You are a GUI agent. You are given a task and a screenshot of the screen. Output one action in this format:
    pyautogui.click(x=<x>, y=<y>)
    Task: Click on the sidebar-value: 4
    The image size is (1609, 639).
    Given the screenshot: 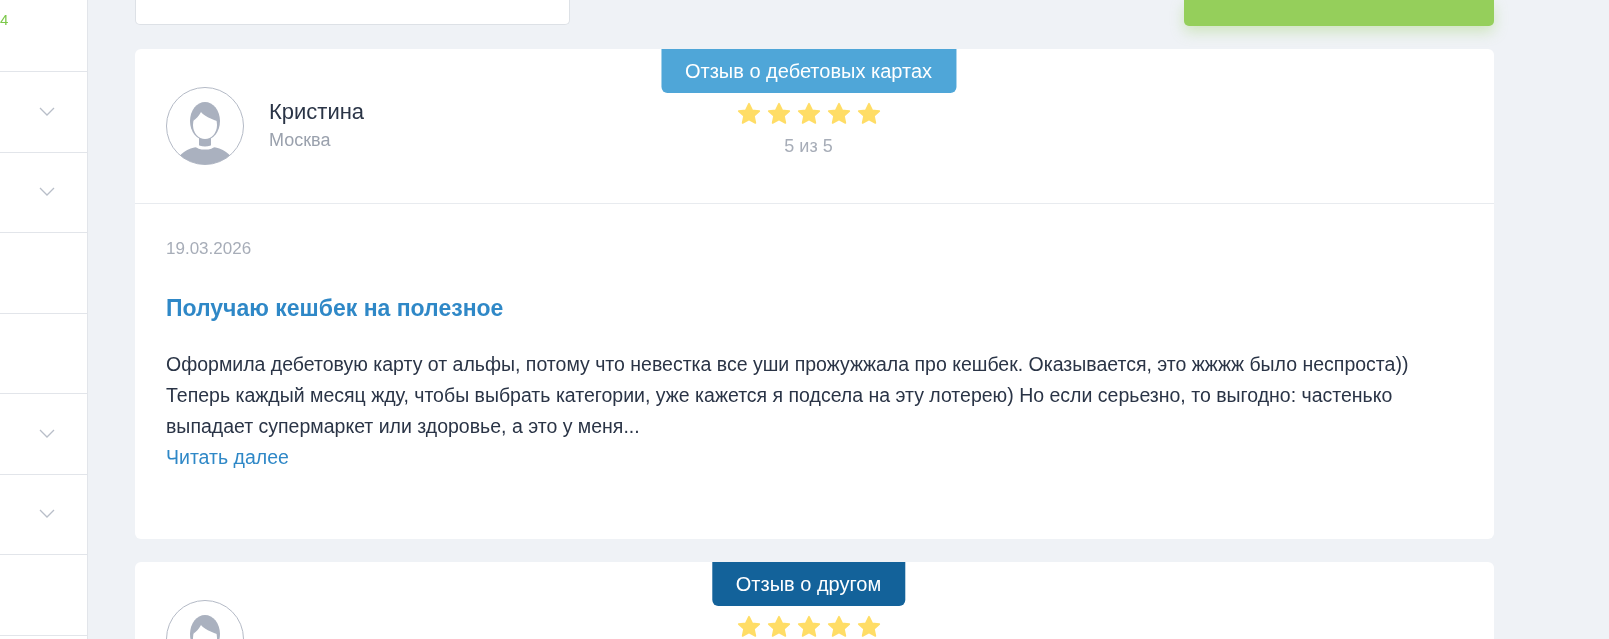 What is the action you would take?
    pyautogui.click(x=4, y=20)
    